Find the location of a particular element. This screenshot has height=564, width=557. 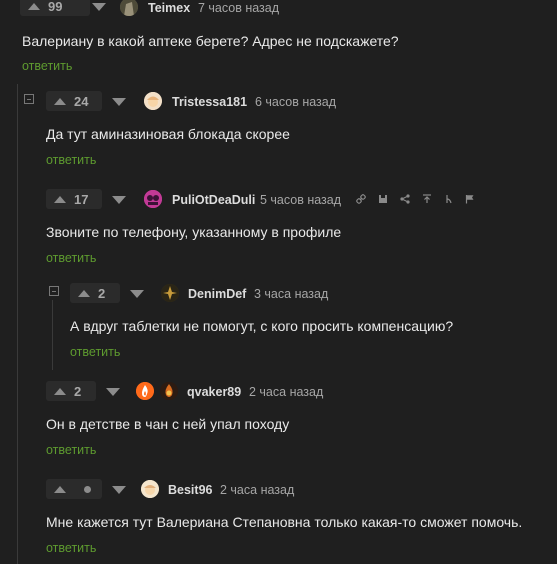

vote-widget: 24 is located at coordinates (74, 101).